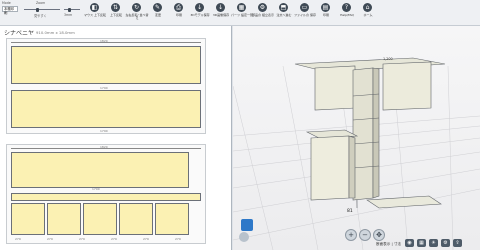  What do you see at coordinates (136, 7) in the screenshot?
I see `rotate-icon: ↻` at bounding box center [136, 7].